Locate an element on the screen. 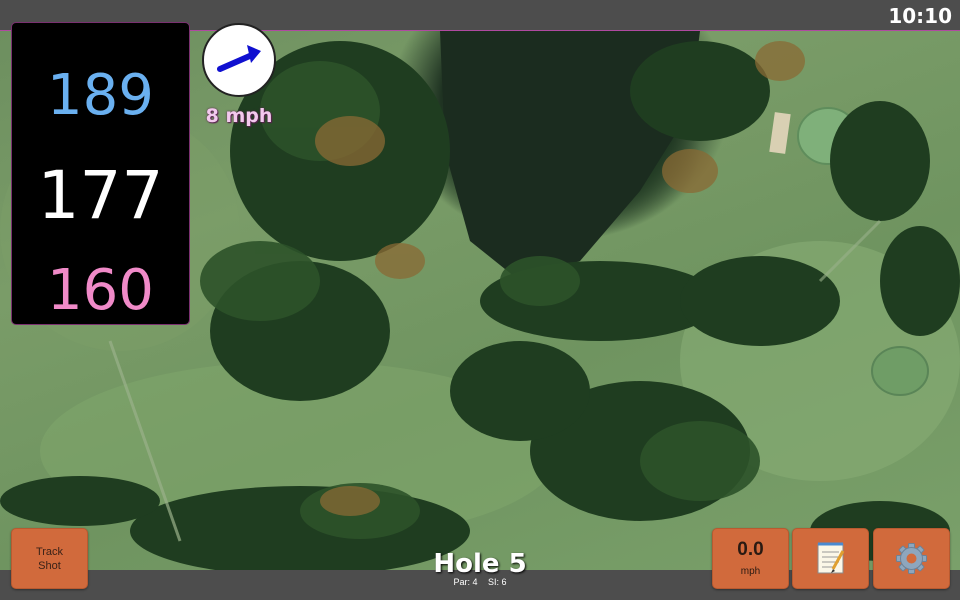  hole-title: Hole 5 is located at coordinates (480, 564).